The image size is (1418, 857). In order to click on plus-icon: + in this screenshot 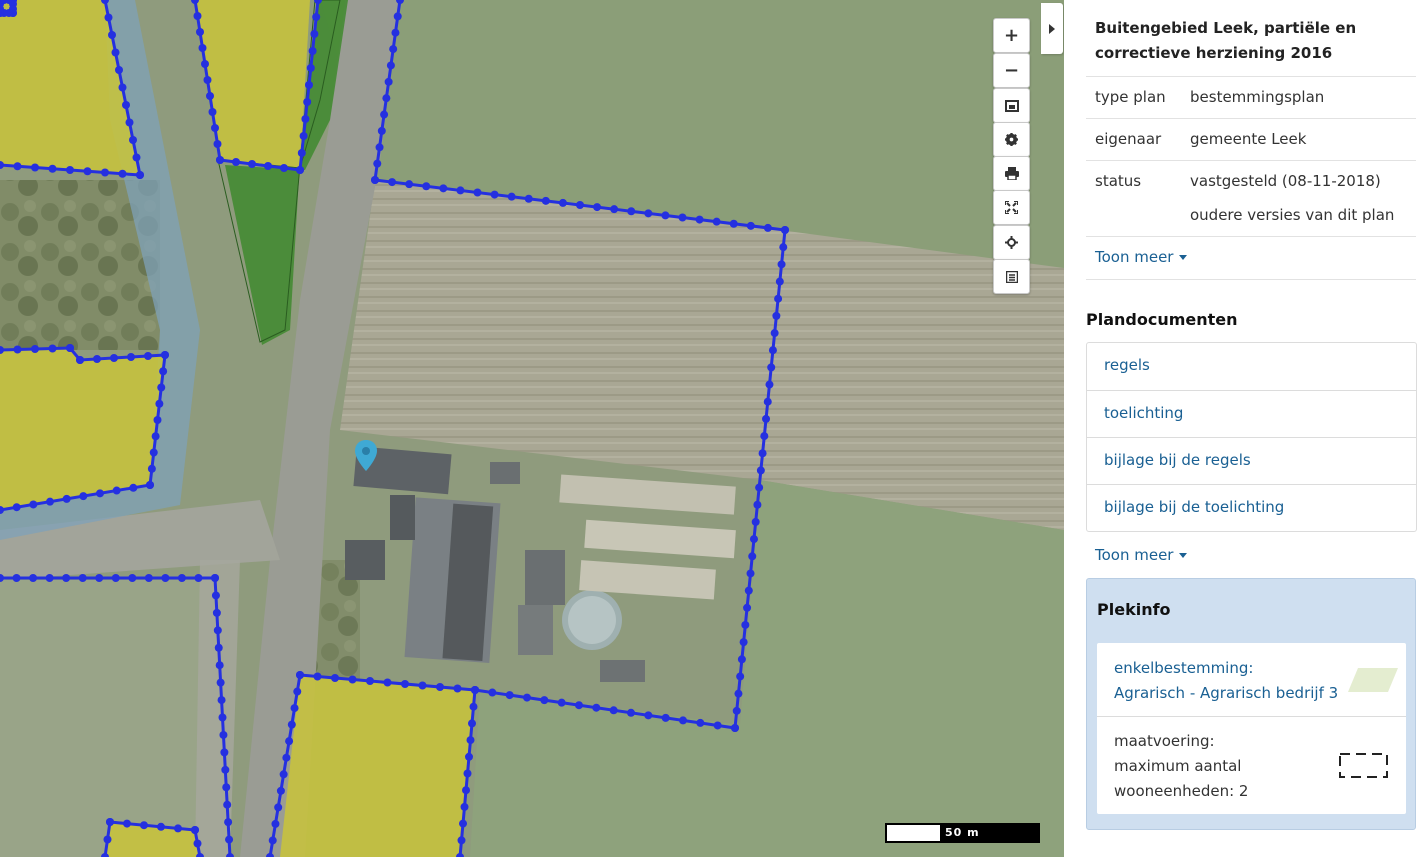, I will do `click(1011, 35)`.